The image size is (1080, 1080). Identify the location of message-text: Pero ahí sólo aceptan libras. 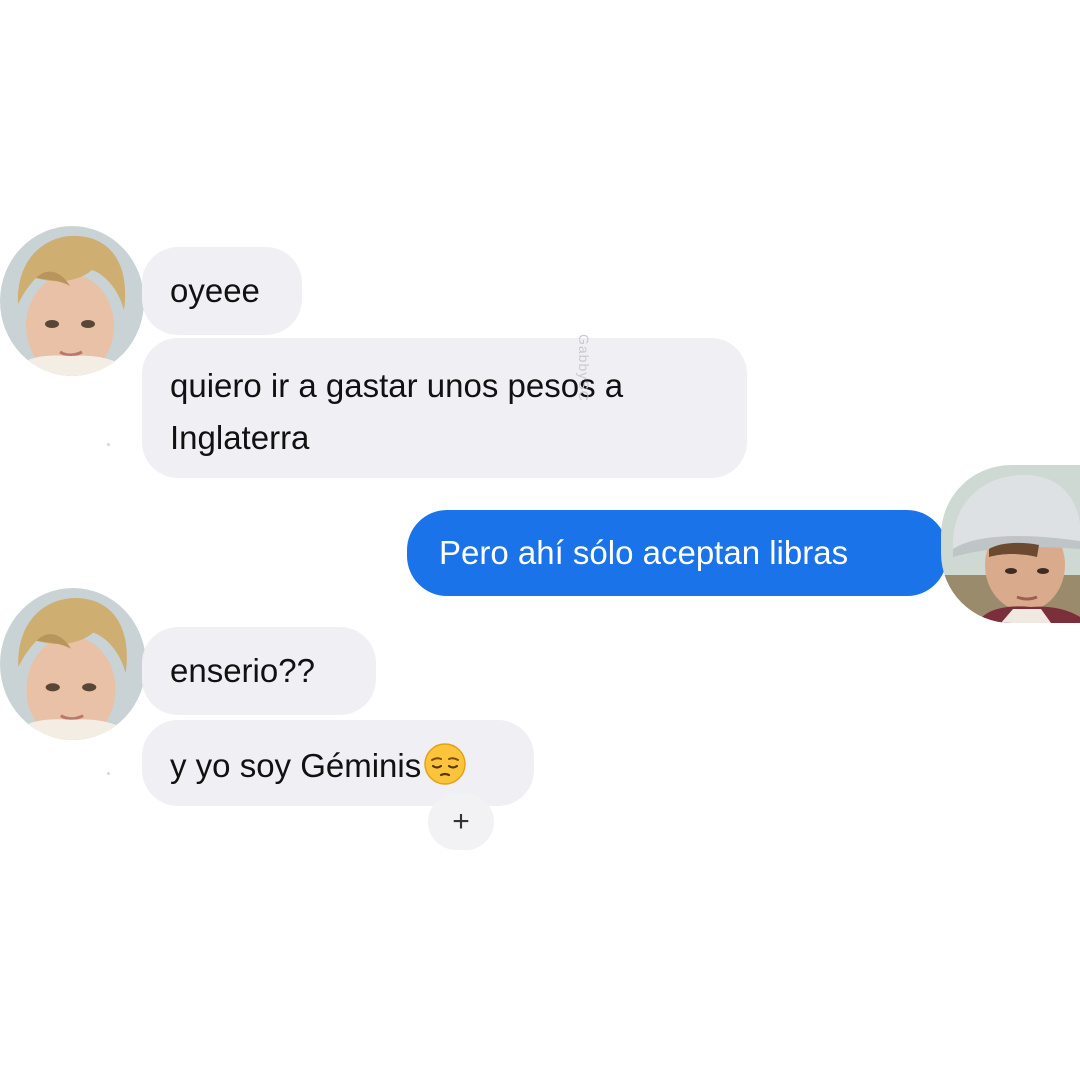
(644, 552).